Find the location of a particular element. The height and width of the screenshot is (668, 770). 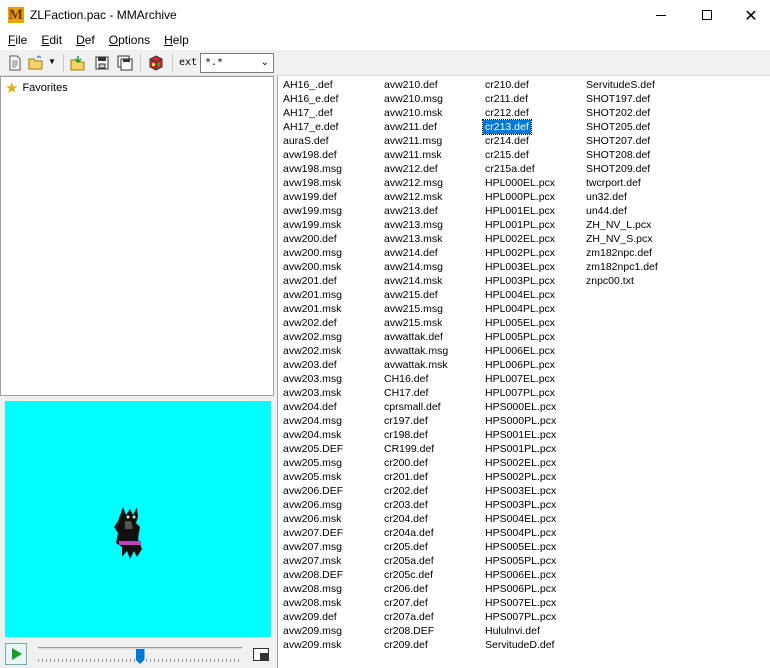

file-item: avw210.msk is located at coordinates (416, 113).